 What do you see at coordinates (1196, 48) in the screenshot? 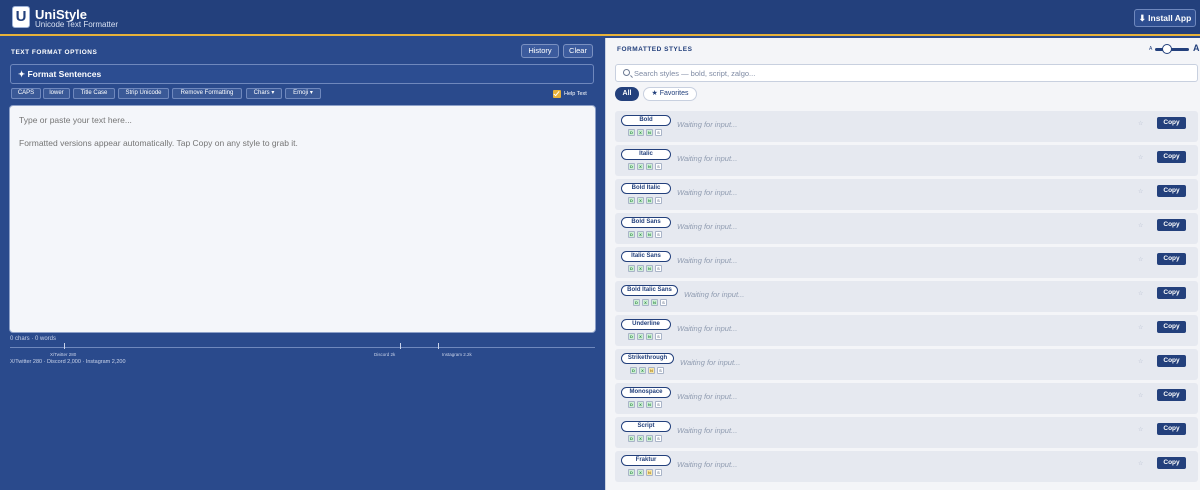
I see `font-size-large-label: A` at bounding box center [1196, 48].